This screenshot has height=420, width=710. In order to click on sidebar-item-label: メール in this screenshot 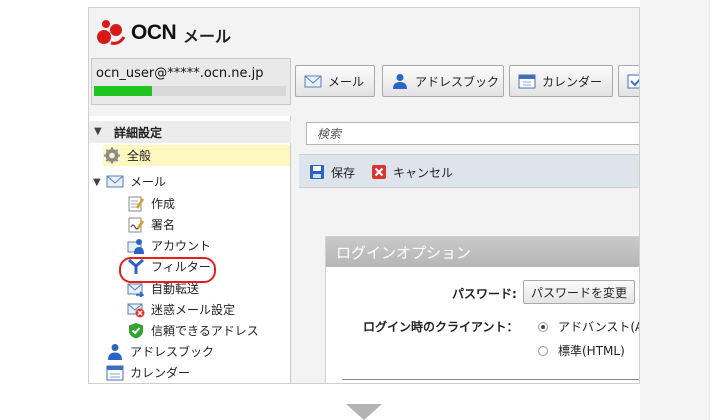, I will do `click(148, 182)`.